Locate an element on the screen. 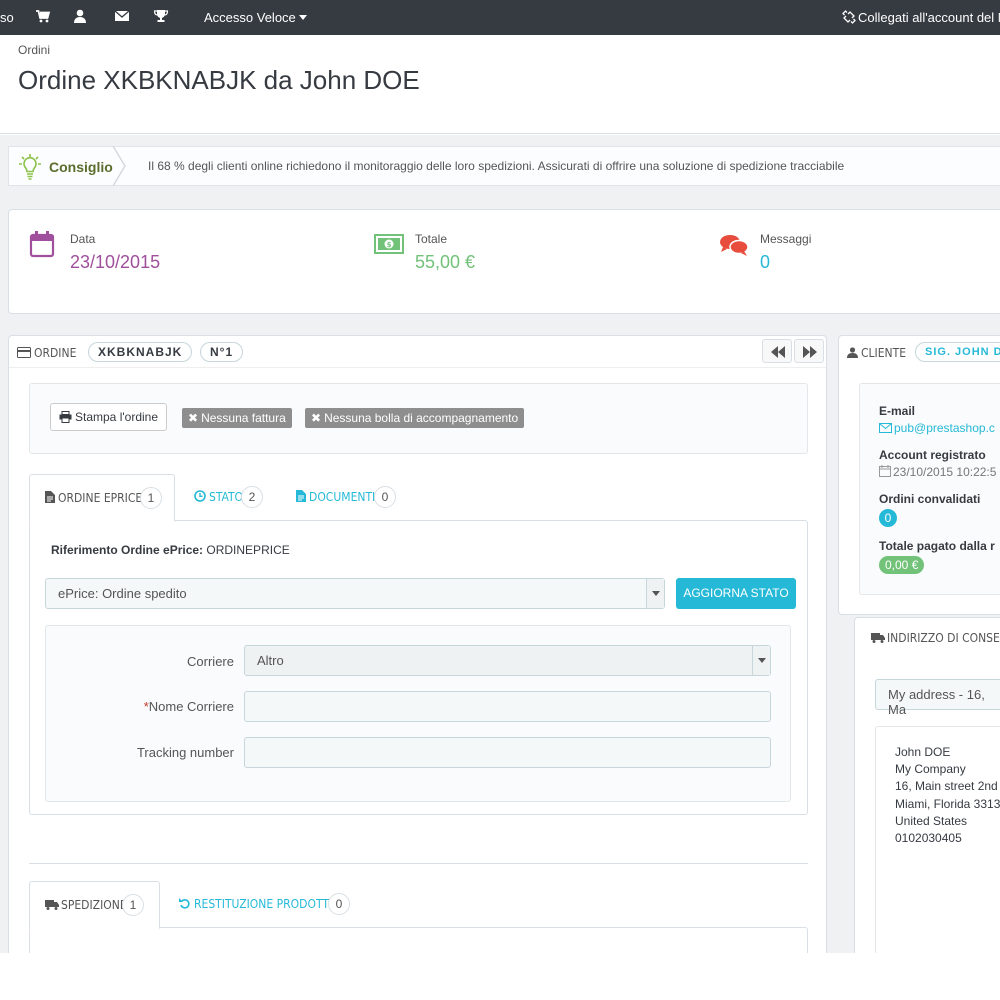 The width and height of the screenshot is (1000, 1000). address-panel-header: INDIRIZZO DI CONSEGN is located at coordinates (927, 638).